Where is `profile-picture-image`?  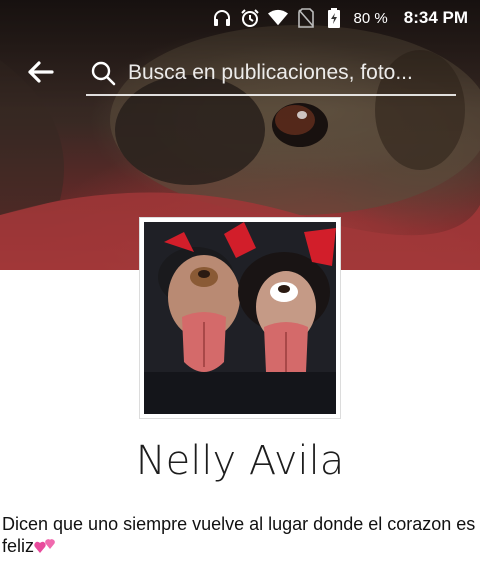 profile-picture-image is located at coordinates (240, 318).